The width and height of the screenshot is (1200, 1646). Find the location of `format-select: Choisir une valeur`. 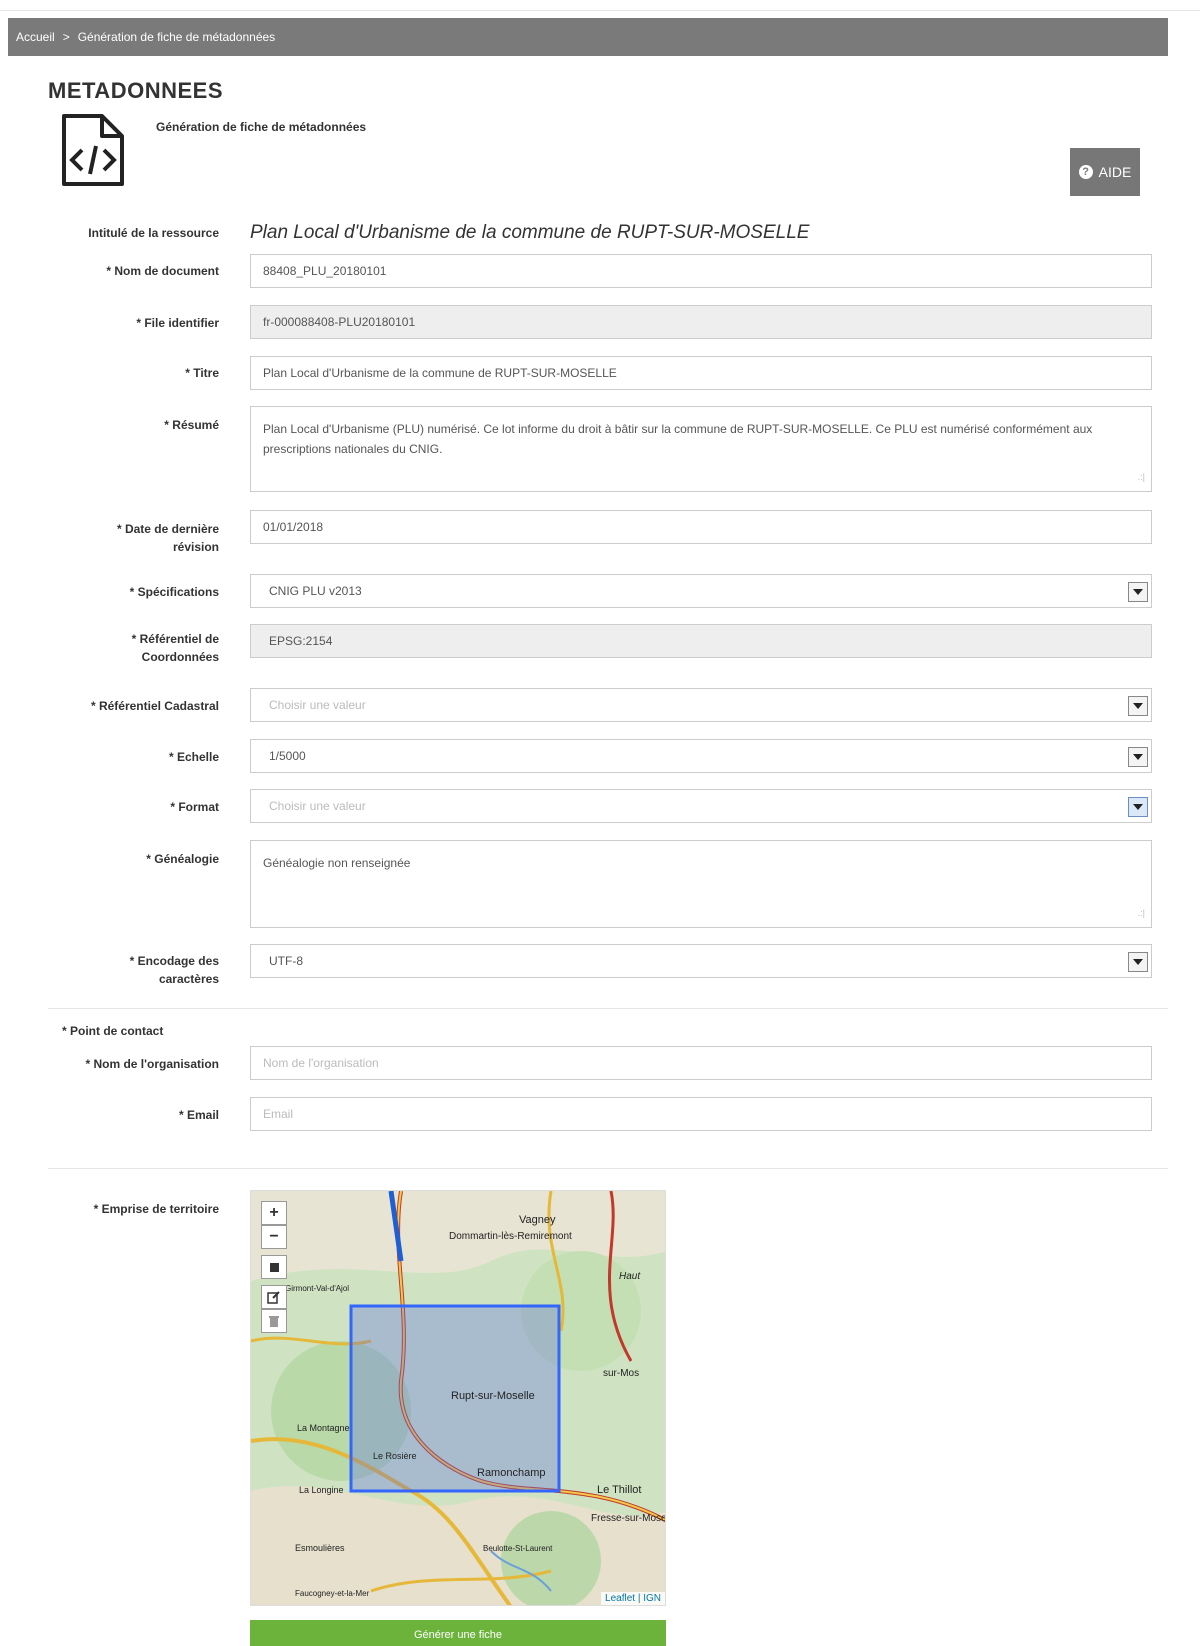

format-select: Choisir une valeur is located at coordinates (701, 806).